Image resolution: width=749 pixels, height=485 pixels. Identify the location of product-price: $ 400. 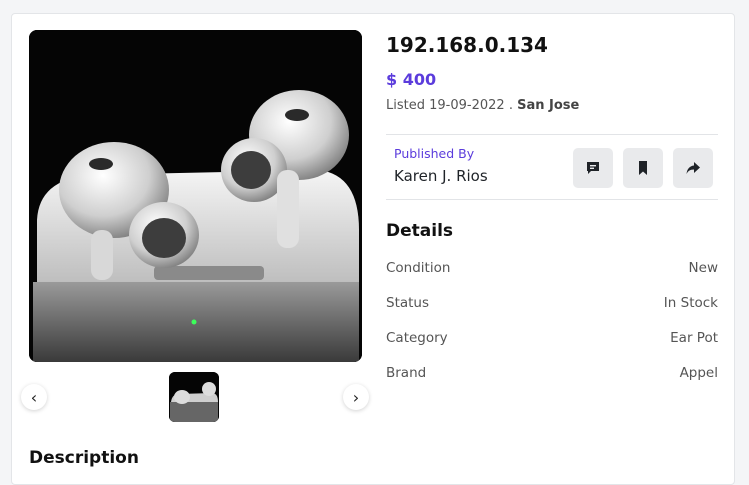
(411, 79).